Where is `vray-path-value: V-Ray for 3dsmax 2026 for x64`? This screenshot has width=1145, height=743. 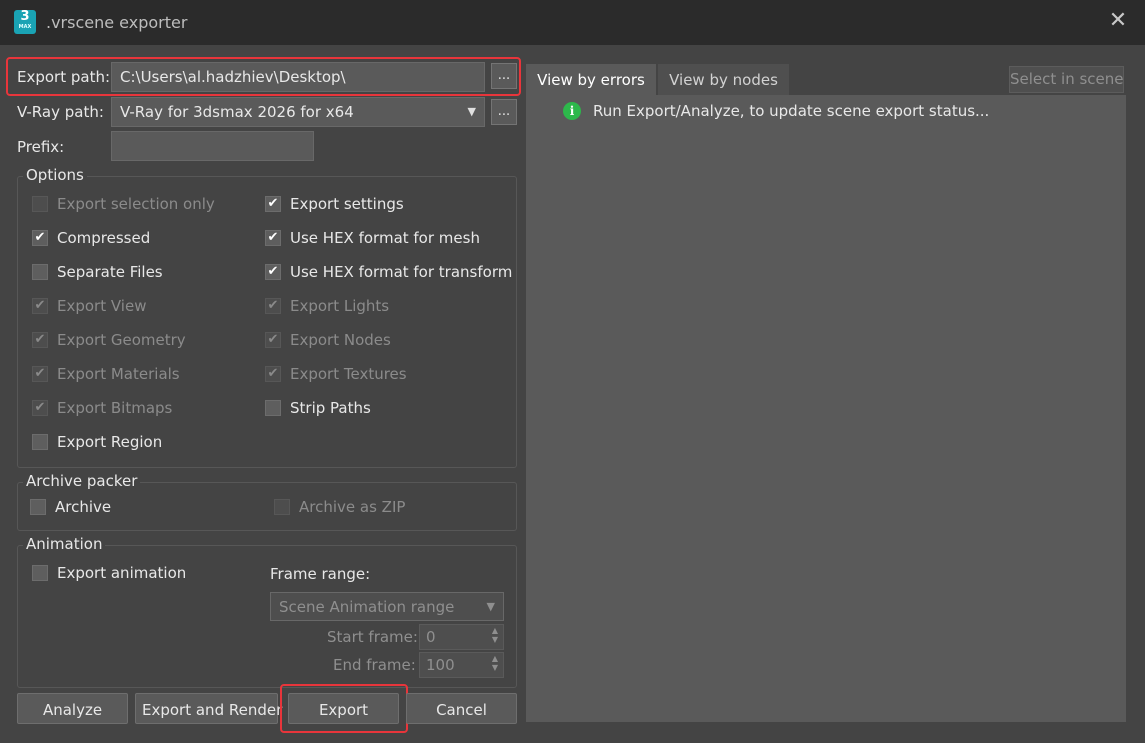
vray-path-value: V-Ray for 3dsmax 2026 for x64 is located at coordinates (237, 112).